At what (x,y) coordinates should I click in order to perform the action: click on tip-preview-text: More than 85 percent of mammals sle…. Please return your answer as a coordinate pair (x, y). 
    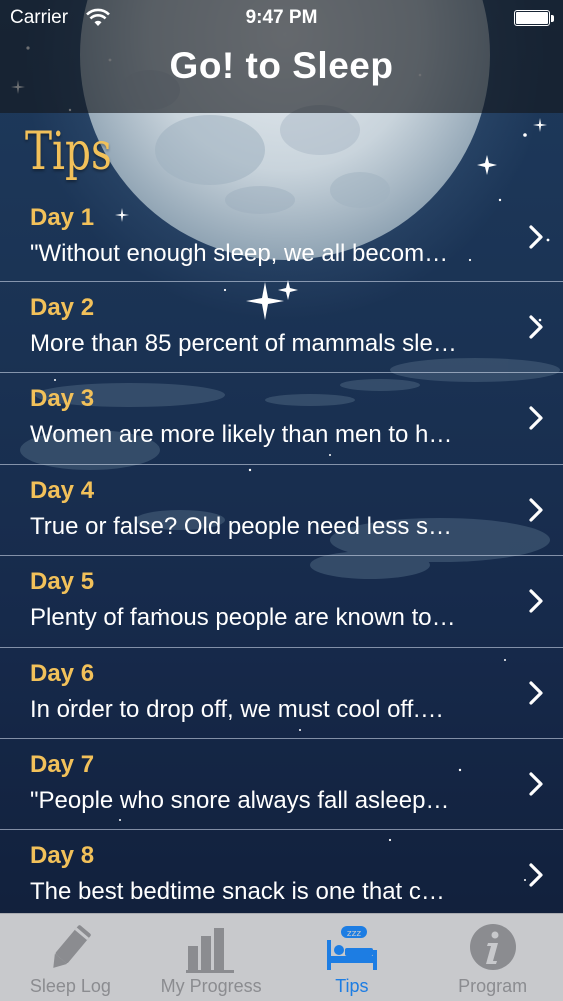
    Looking at the image, I should click on (243, 343).